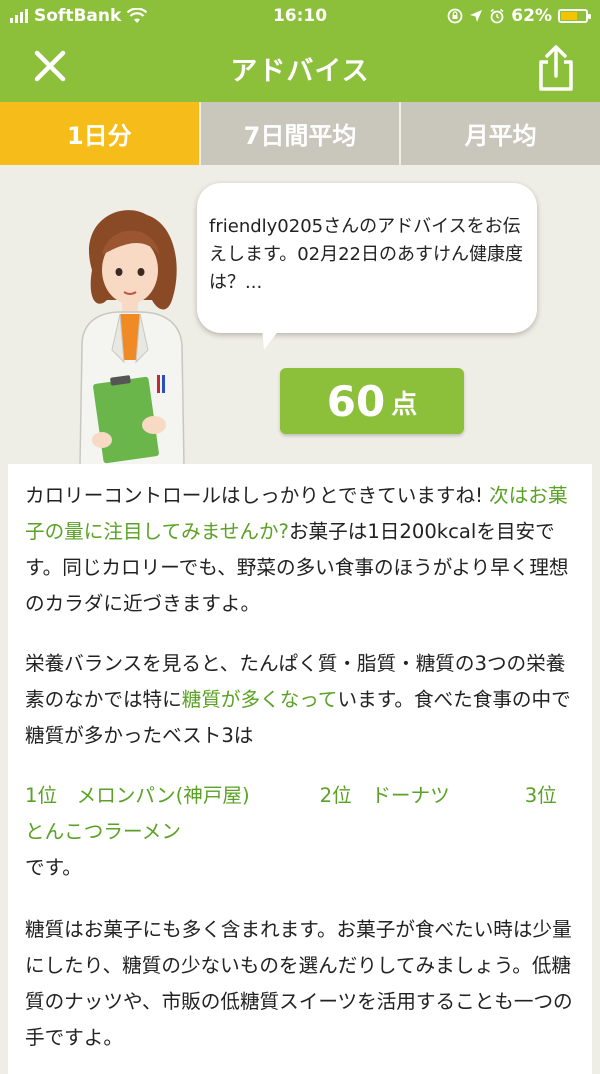 The height and width of the screenshot is (1074, 600). I want to click on location-icon, so click(476, 16).